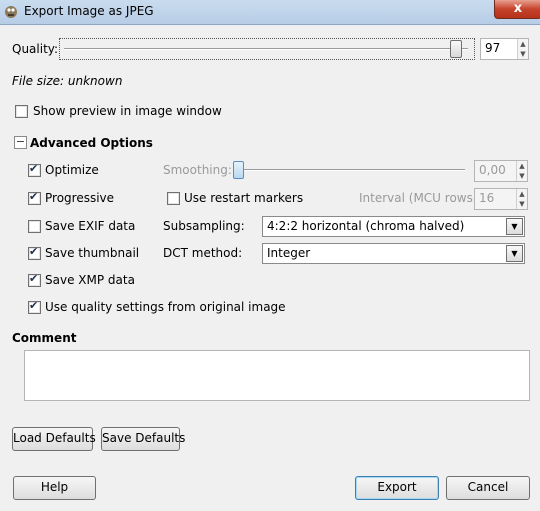  What do you see at coordinates (34, 306) in the screenshot?
I see `use-quality-checkbox` at bounding box center [34, 306].